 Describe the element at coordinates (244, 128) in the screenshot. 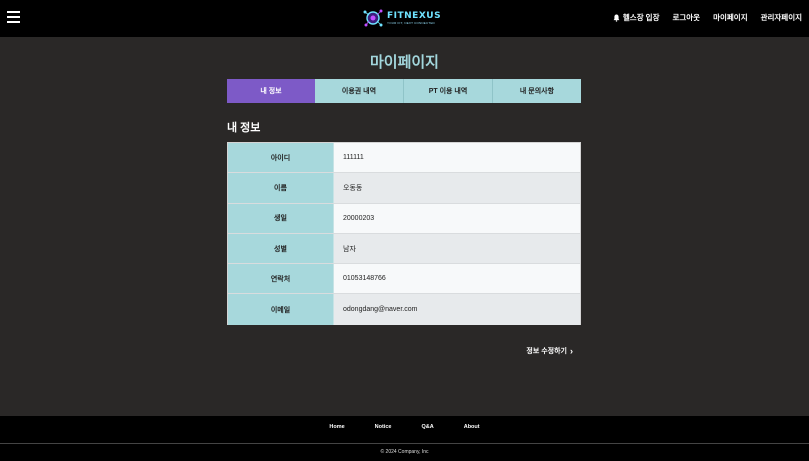

I see `section-title: 내 정보` at that location.